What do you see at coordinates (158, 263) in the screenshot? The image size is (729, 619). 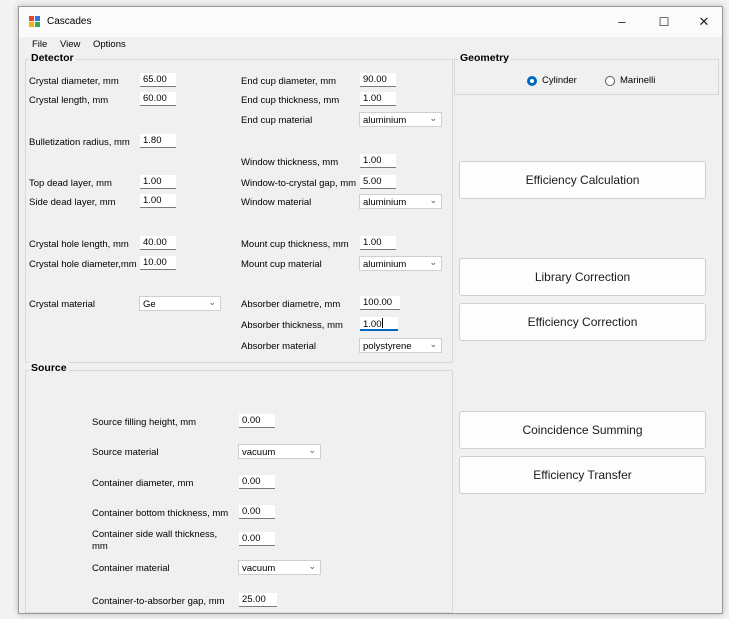 I see `crystal-hole-diameter-field: 10.00` at bounding box center [158, 263].